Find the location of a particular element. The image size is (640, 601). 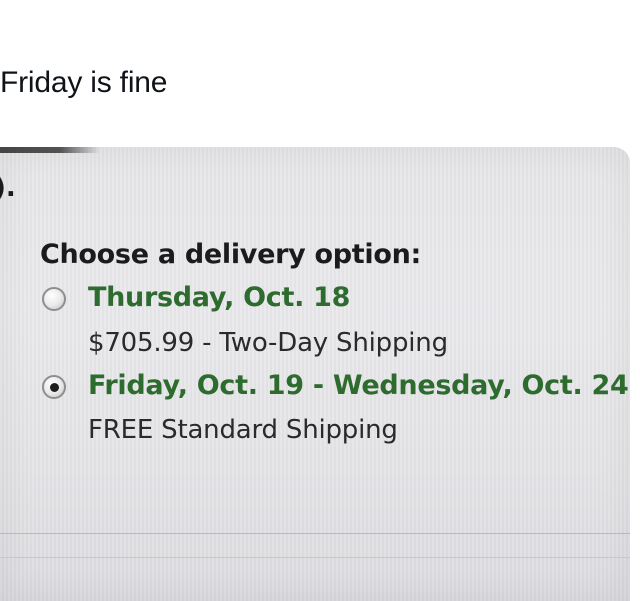

option-thursday-shipping: $705.99 - Two-Day Shipping is located at coordinates (268, 343).